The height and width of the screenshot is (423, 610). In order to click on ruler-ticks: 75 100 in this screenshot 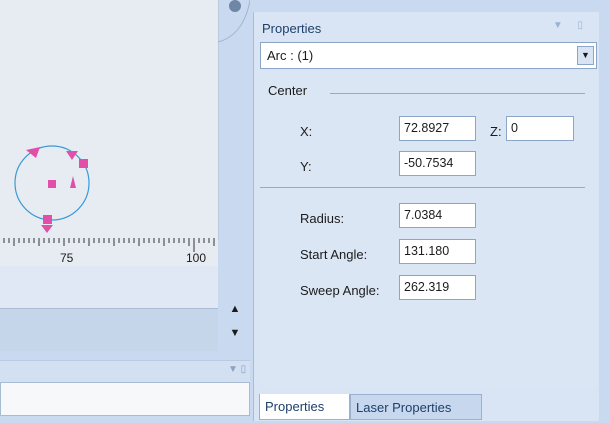, I will do `click(111, 251)`.